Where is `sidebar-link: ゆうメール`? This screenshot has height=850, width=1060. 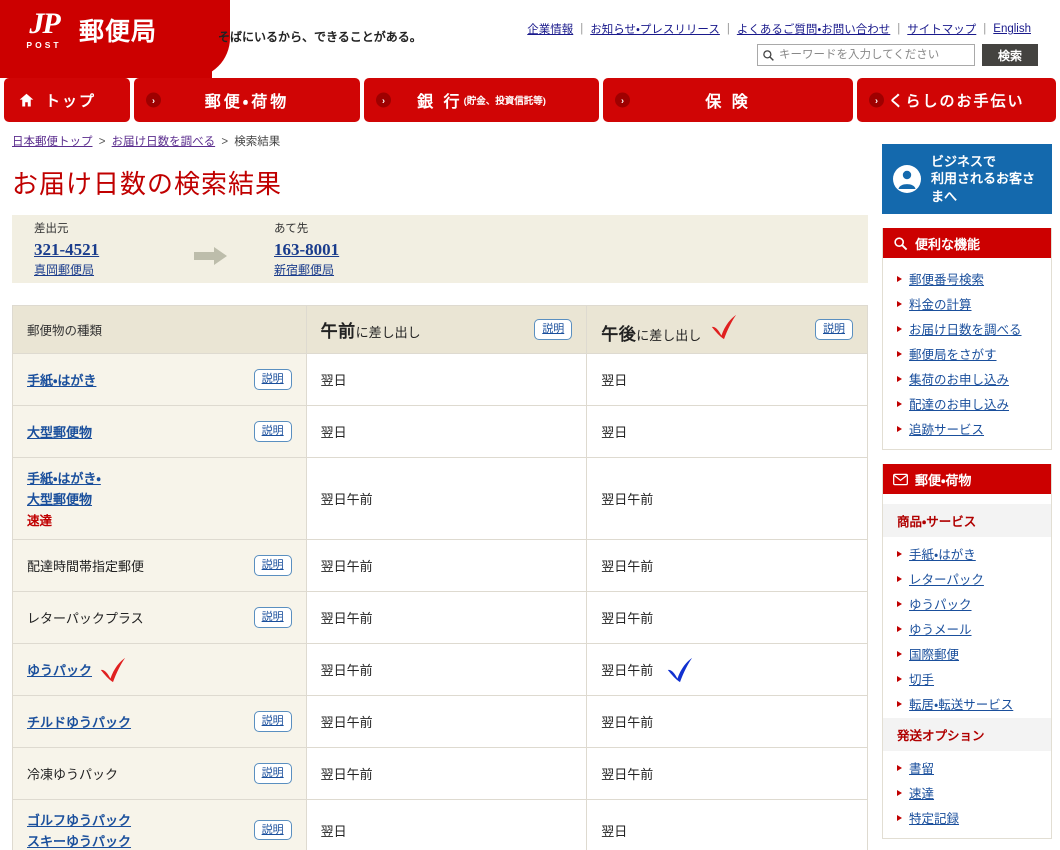 sidebar-link: ゆうメール is located at coordinates (940, 628).